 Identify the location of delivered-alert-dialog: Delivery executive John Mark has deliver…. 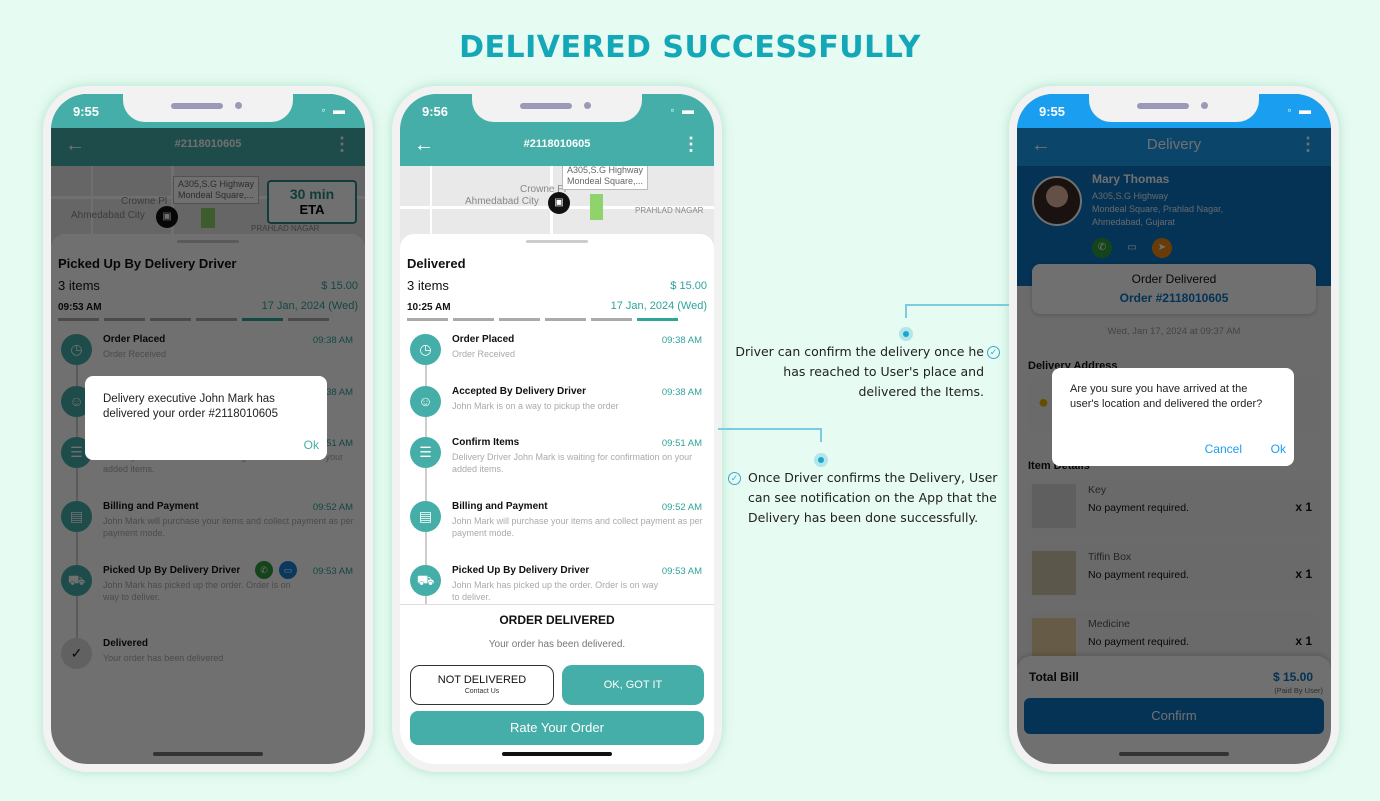
(206, 418).